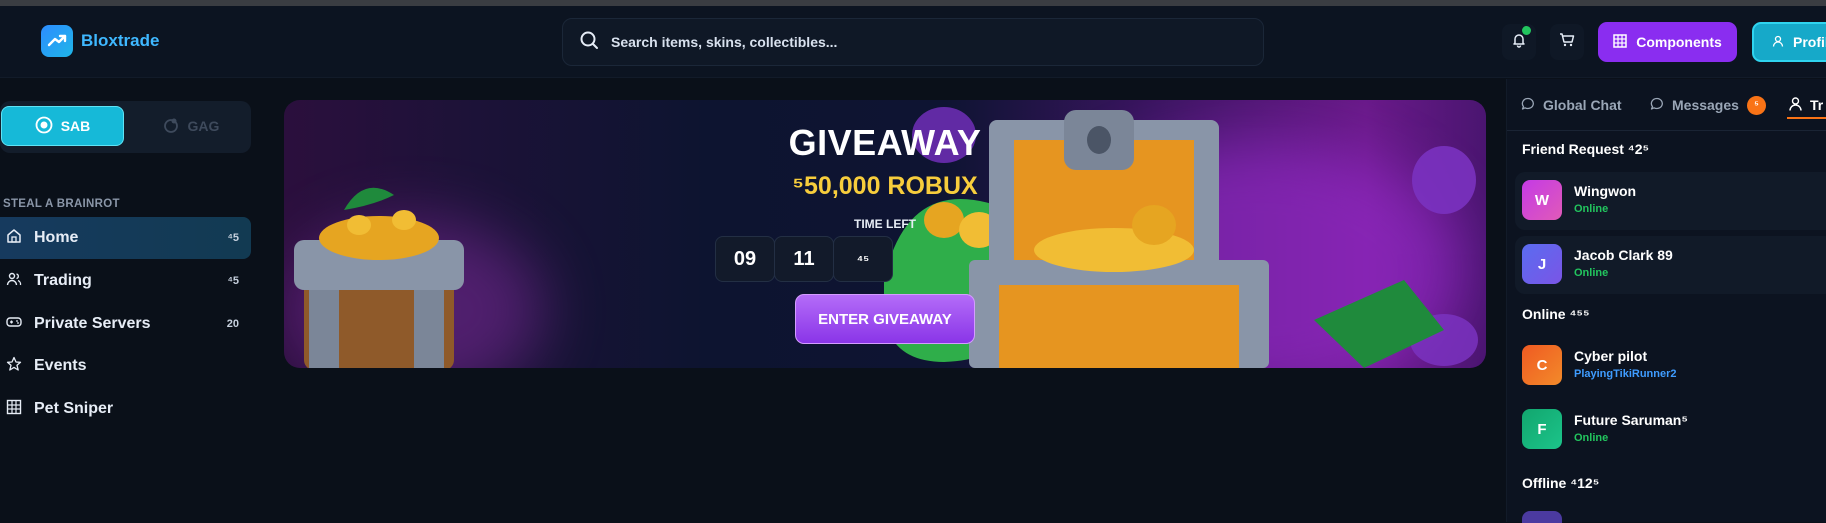  I want to click on tab-messages: Messages ⁵, so click(1708, 105).